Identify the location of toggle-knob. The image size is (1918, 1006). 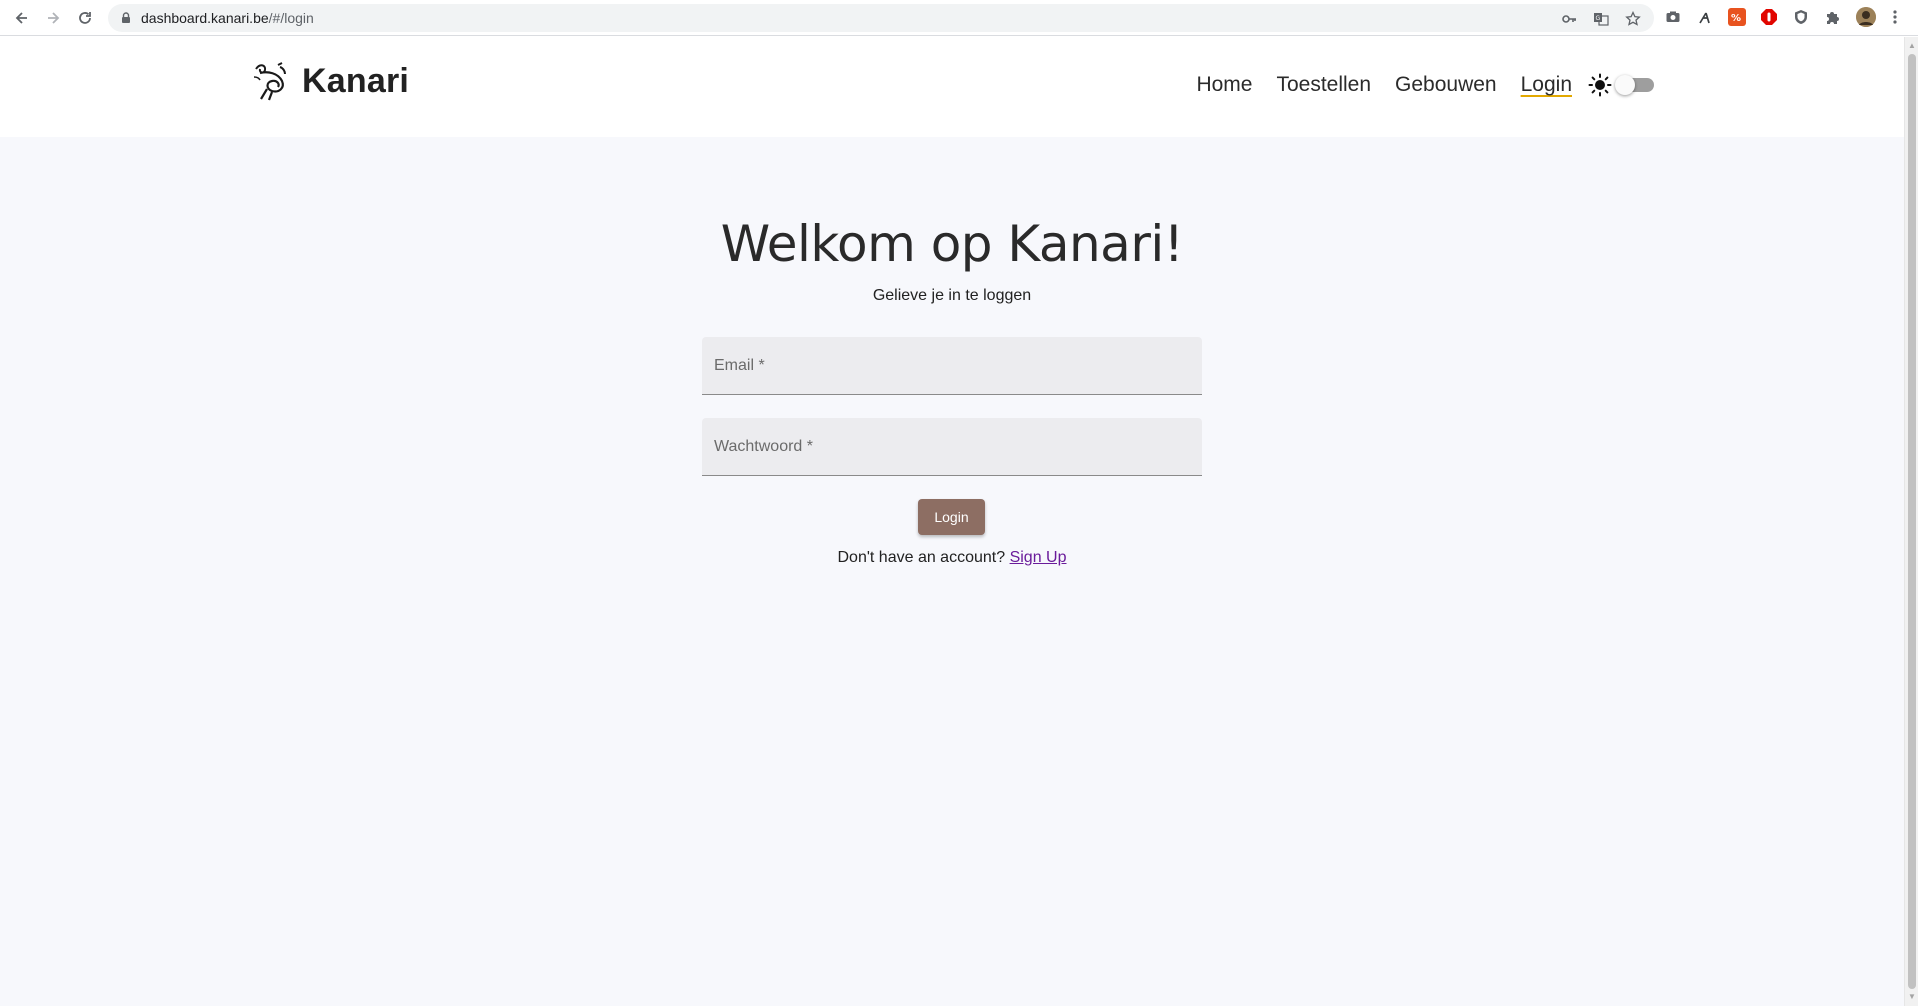
(1625, 85).